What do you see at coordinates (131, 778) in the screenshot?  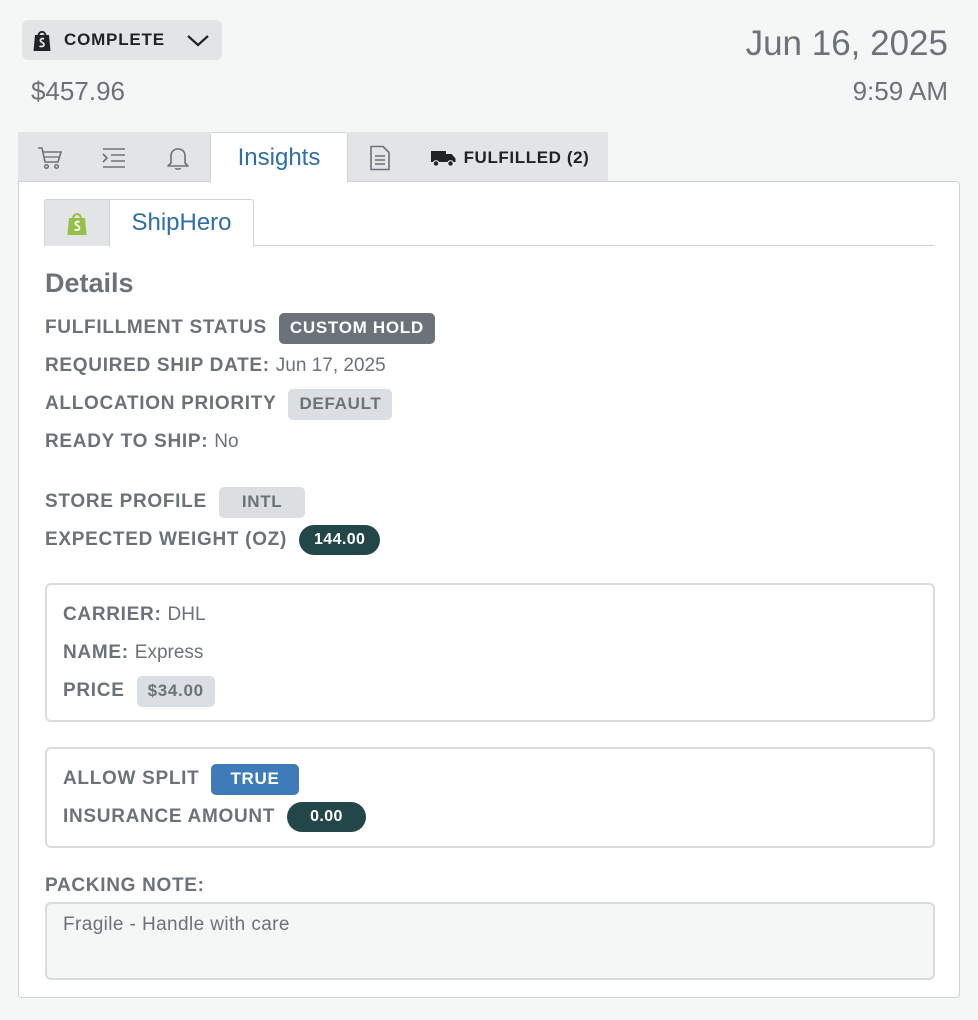 I see `allow-split-label: ALLOW SPLIT` at bounding box center [131, 778].